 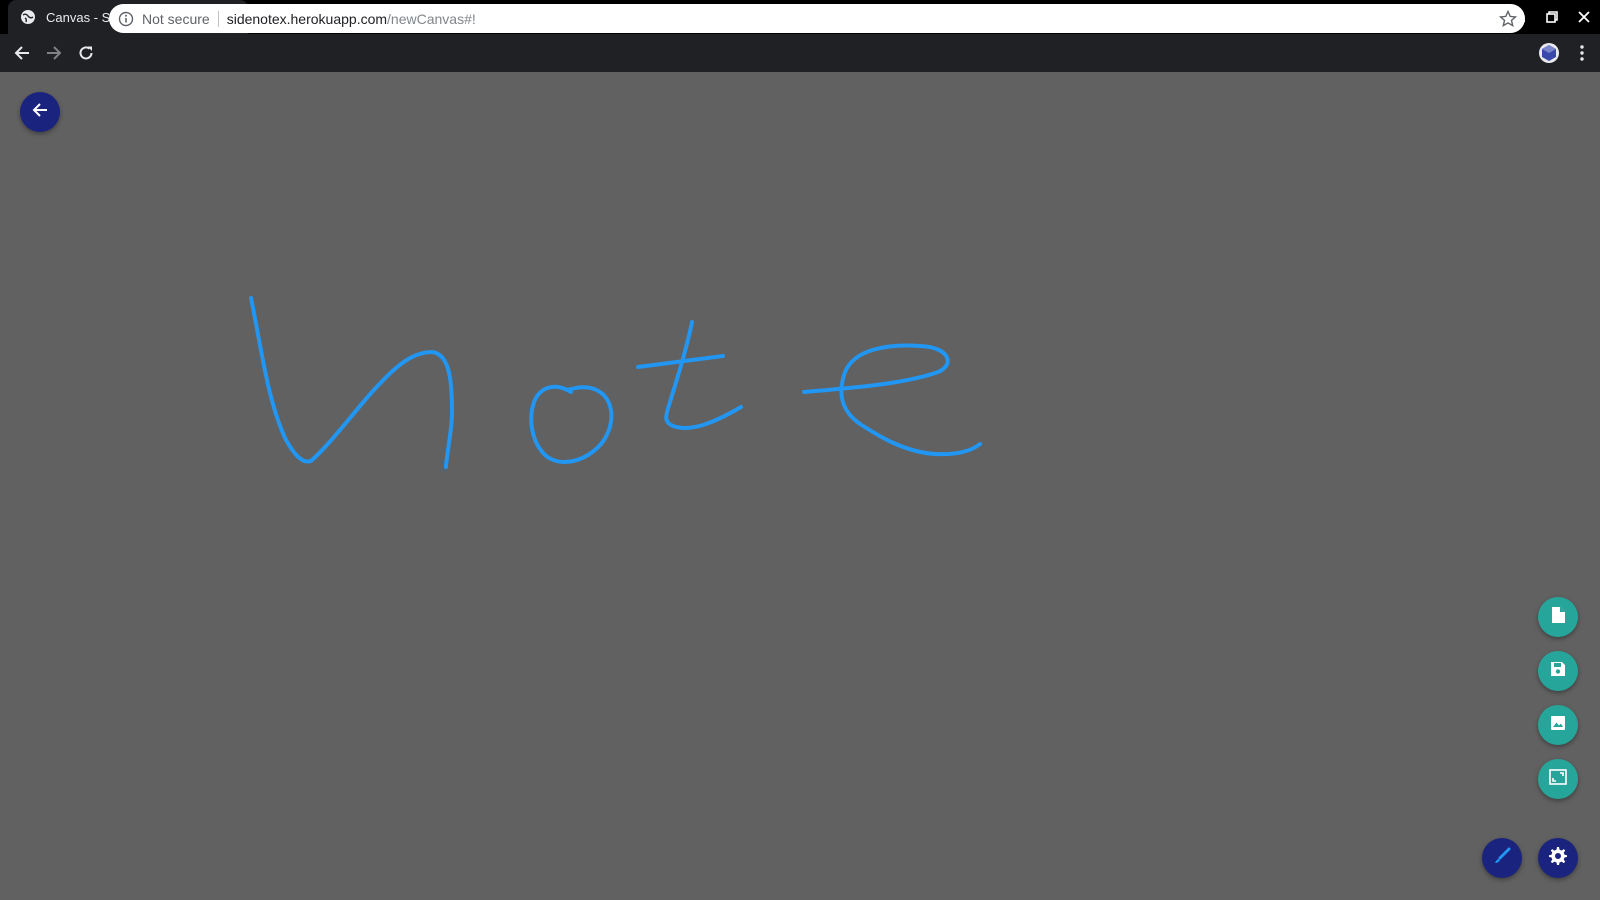 I want to click on reload-icon, so click(x=86, y=53).